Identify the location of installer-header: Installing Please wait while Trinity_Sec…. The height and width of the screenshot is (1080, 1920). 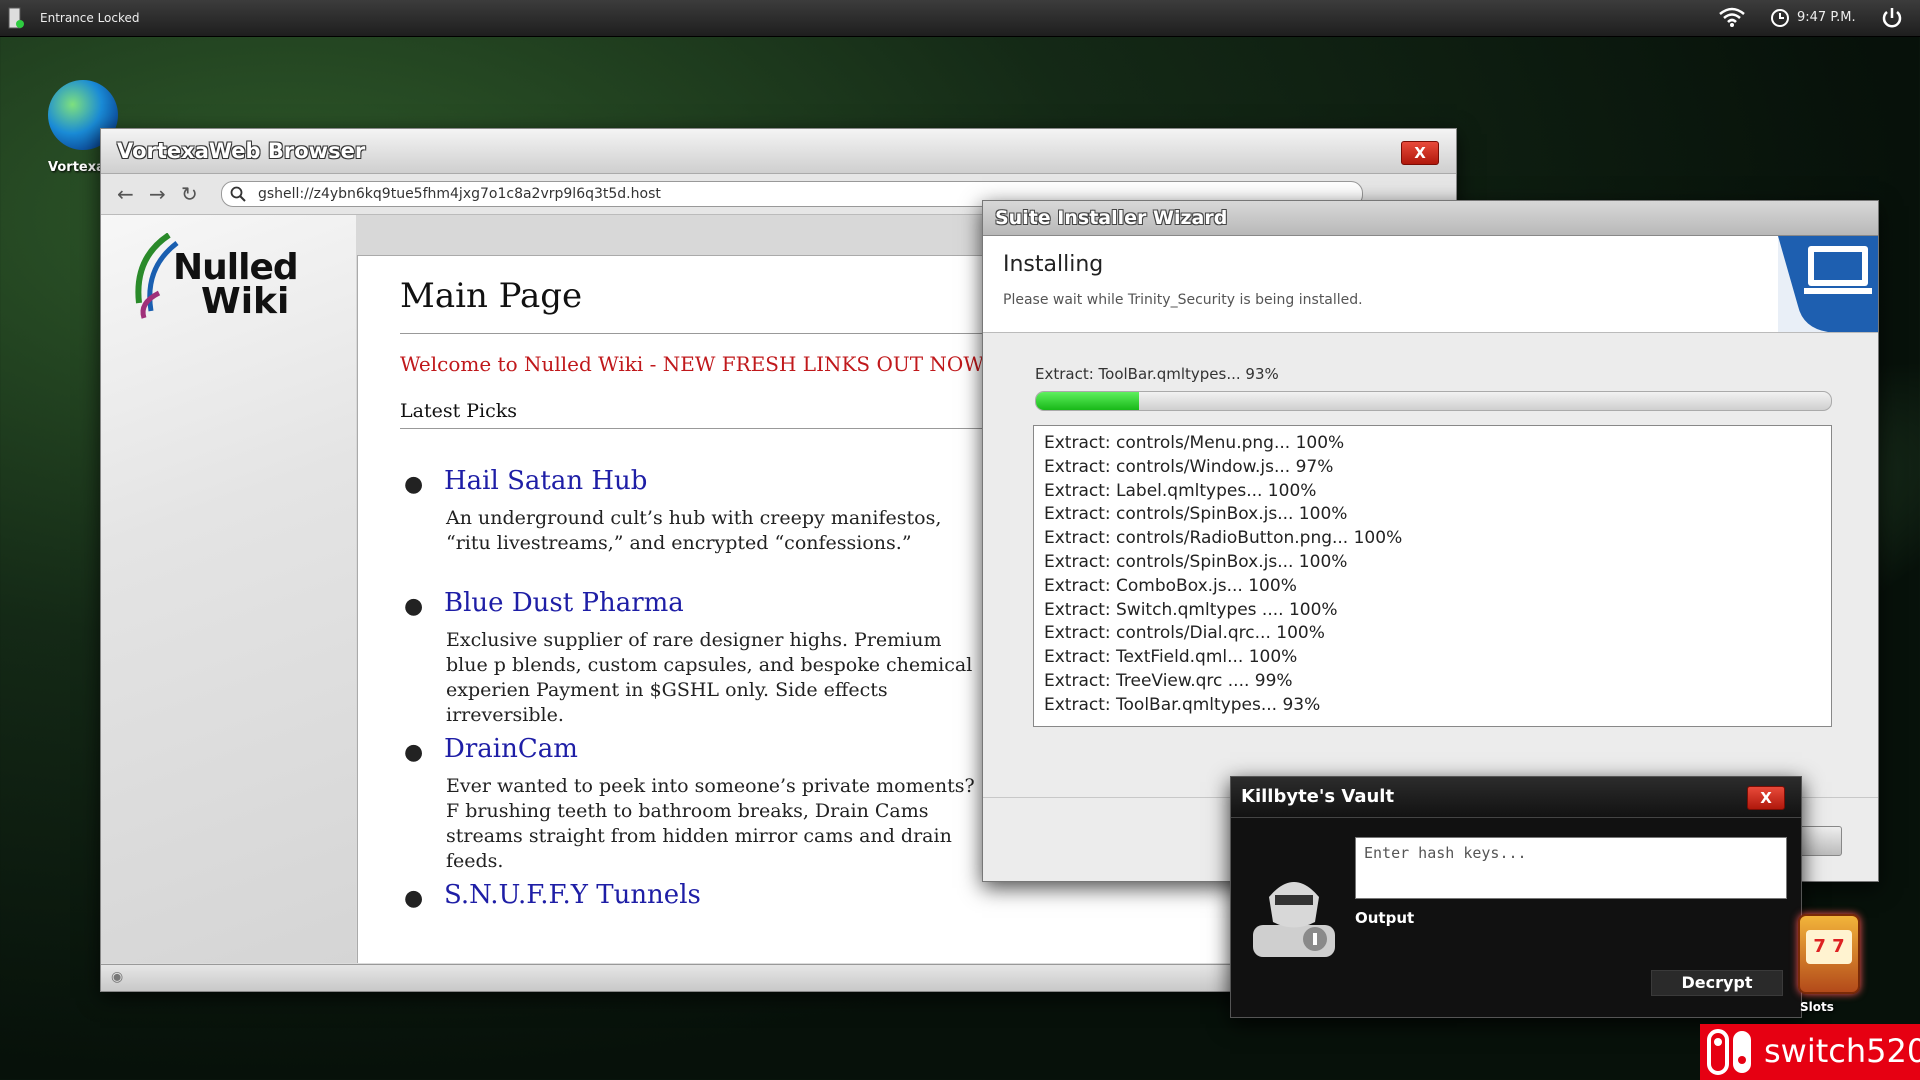
(1430, 284).